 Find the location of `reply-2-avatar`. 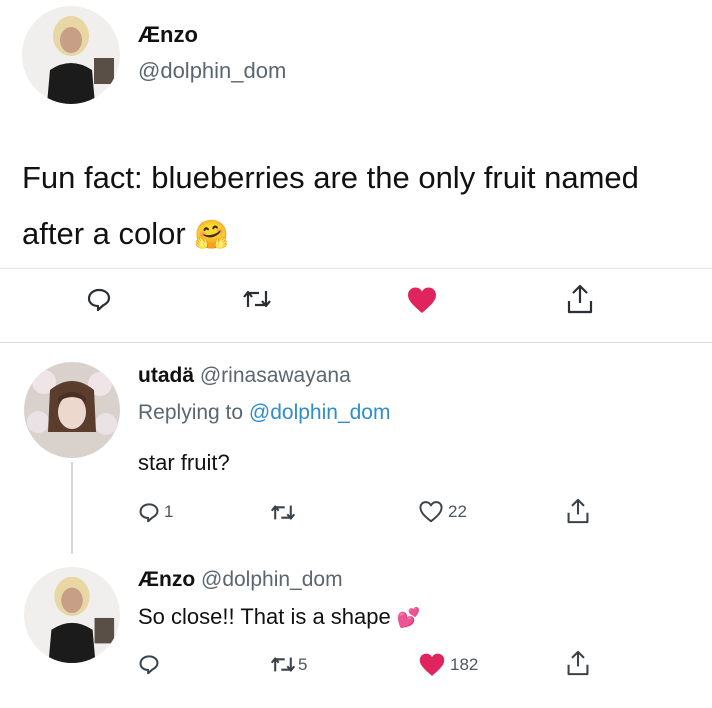

reply-2-avatar is located at coordinates (72, 615).